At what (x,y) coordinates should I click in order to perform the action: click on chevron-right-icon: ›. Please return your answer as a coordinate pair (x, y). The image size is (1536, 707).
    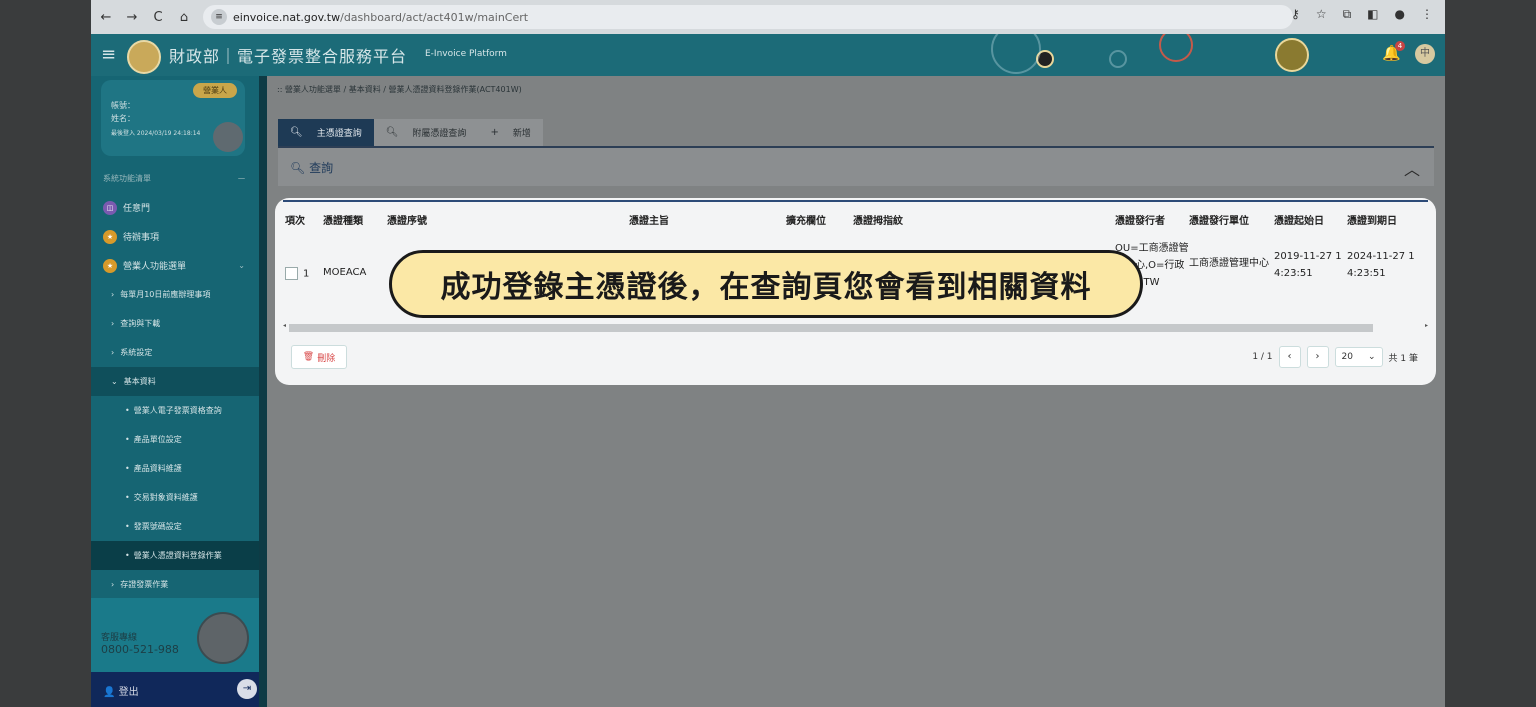
    Looking at the image, I should click on (113, 323).